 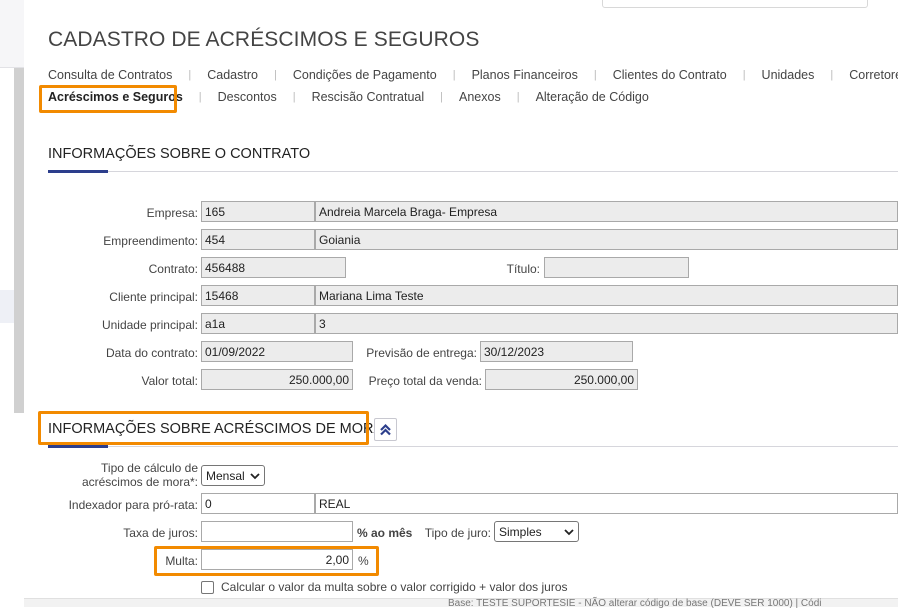 What do you see at coordinates (258, 503) in the screenshot?
I see `indexador-code-field: 0` at bounding box center [258, 503].